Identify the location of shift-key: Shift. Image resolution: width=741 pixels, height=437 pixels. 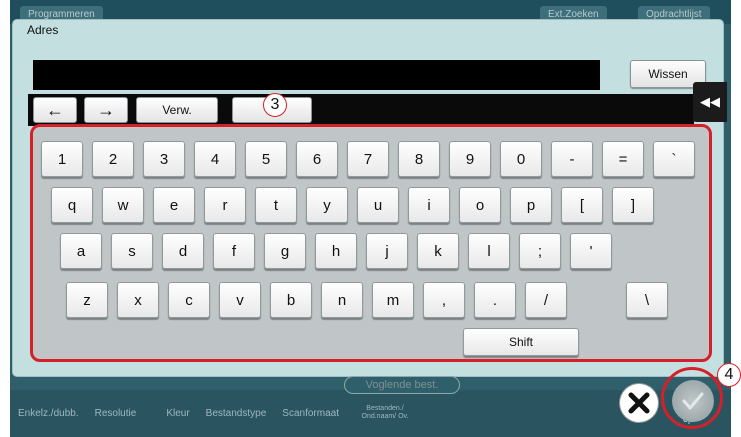
(521, 342).